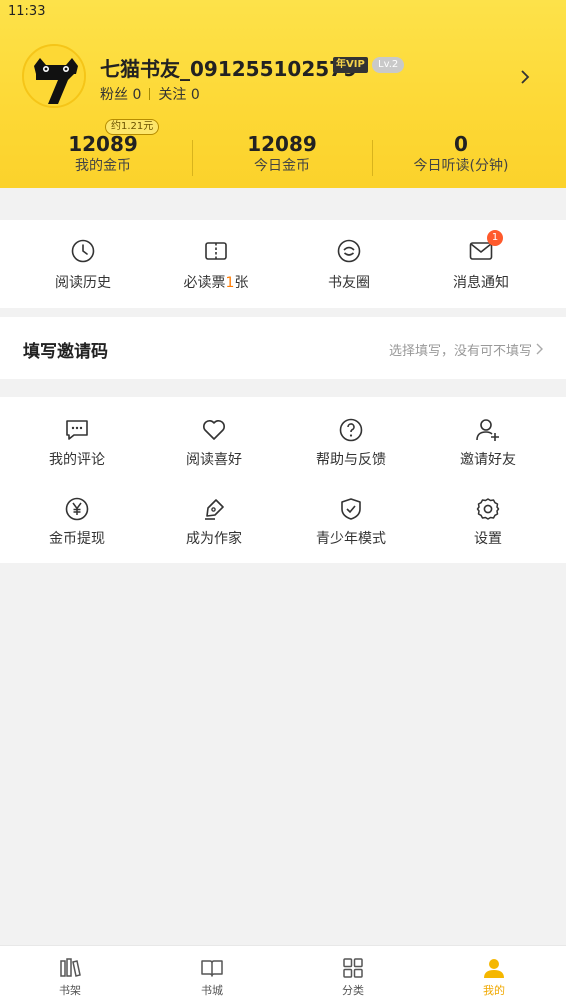 This screenshot has width=566, height=1000. What do you see at coordinates (103, 166) in the screenshot?
I see `stat-label: 我的金币` at bounding box center [103, 166].